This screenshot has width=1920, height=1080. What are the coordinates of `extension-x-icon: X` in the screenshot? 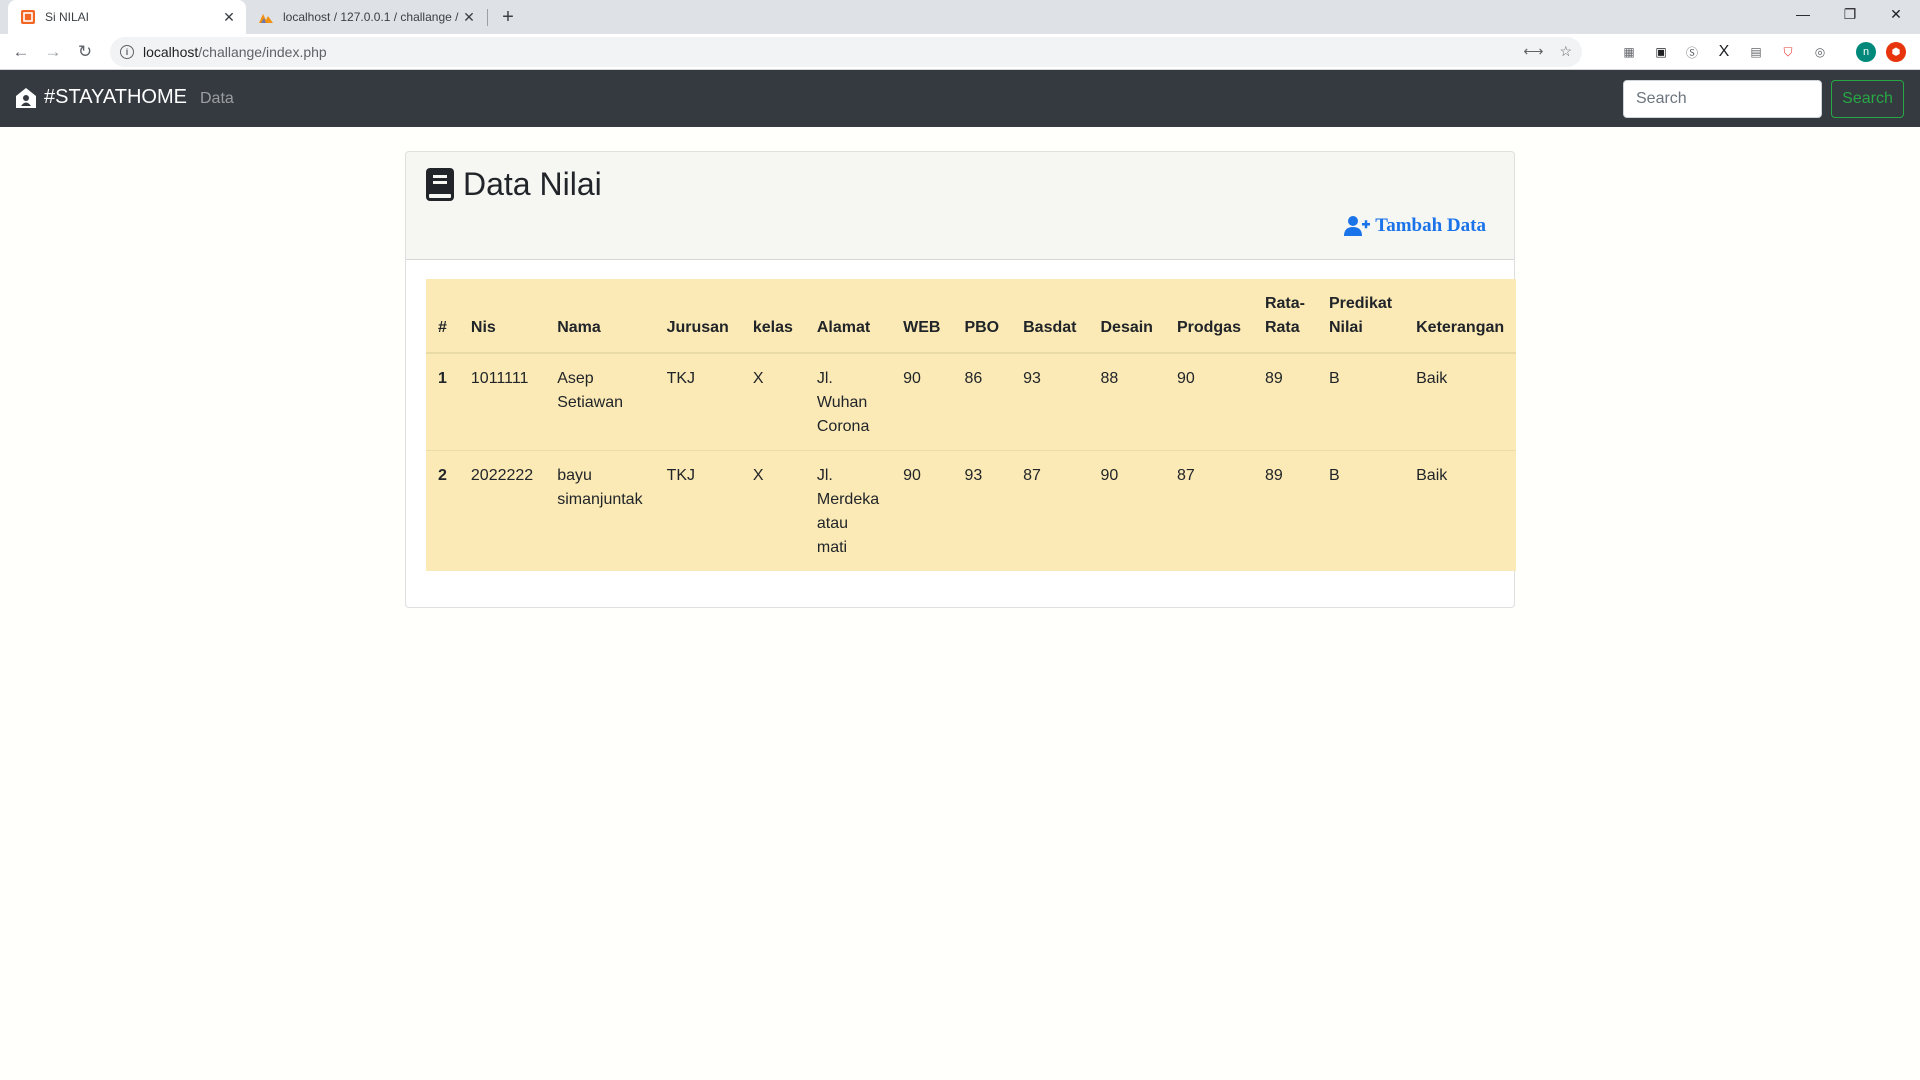 It's located at (1724, 52).